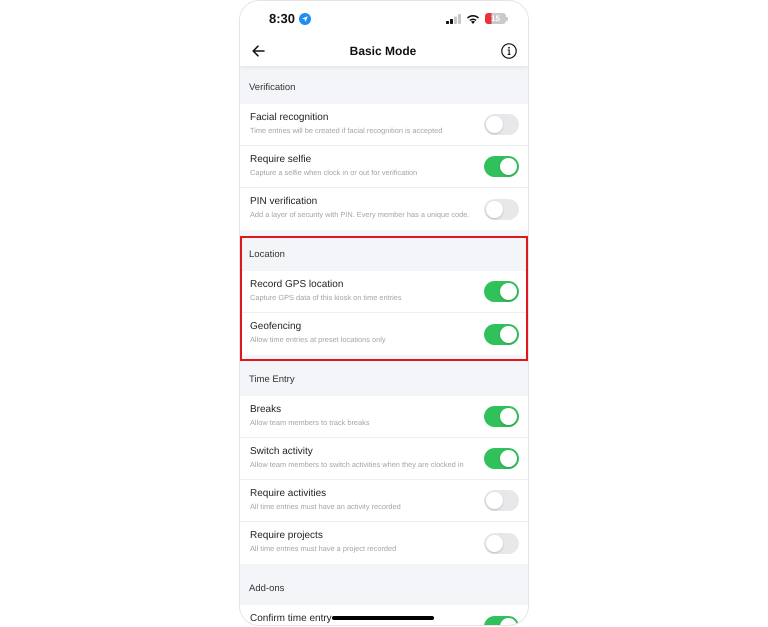 The width and height of the screenshot is (768, 627). I want to click on section-header: Verification, so click(272, 88).